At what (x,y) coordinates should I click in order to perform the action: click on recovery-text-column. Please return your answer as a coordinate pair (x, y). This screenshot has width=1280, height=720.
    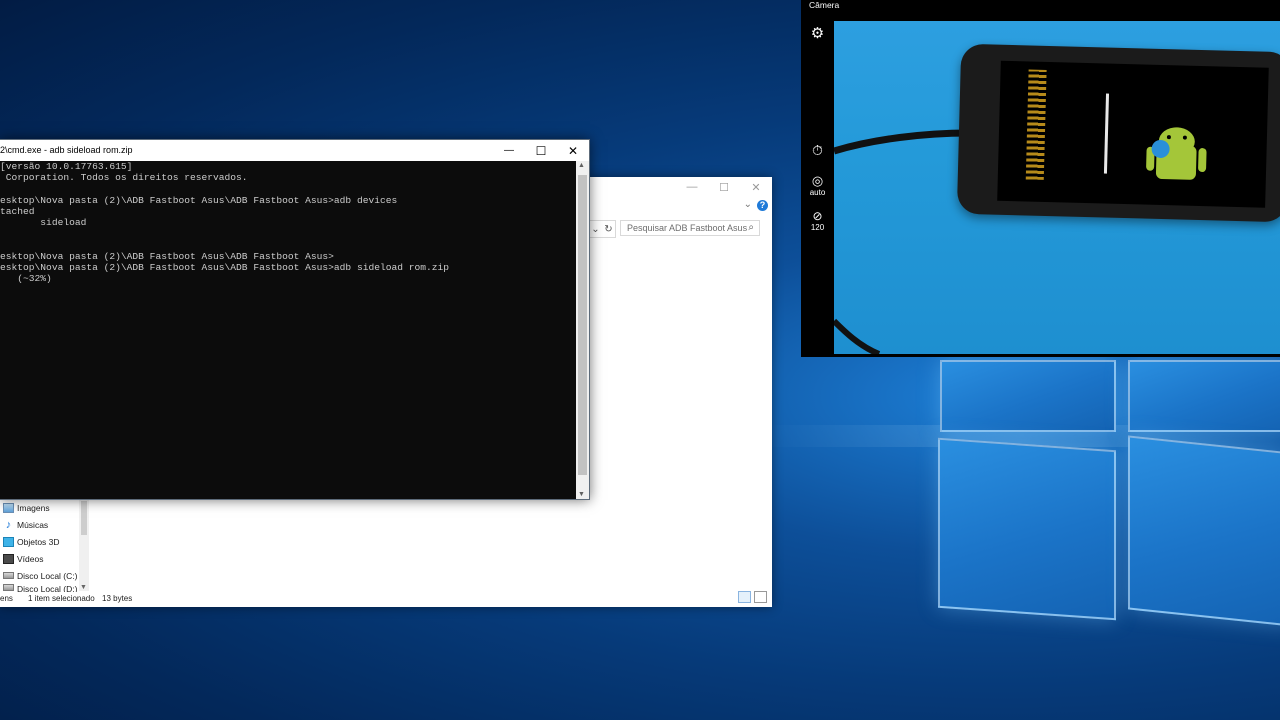
    Looking at the image, I should click on (1036, 124).